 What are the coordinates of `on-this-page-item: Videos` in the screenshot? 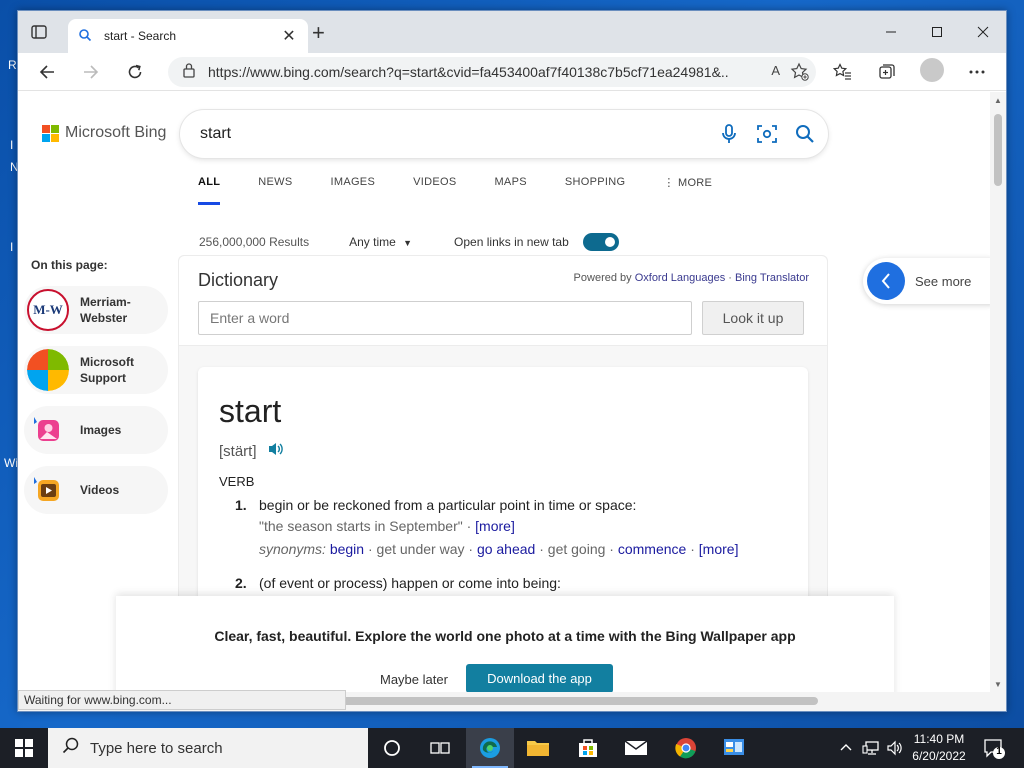 It's located at (96, 490).